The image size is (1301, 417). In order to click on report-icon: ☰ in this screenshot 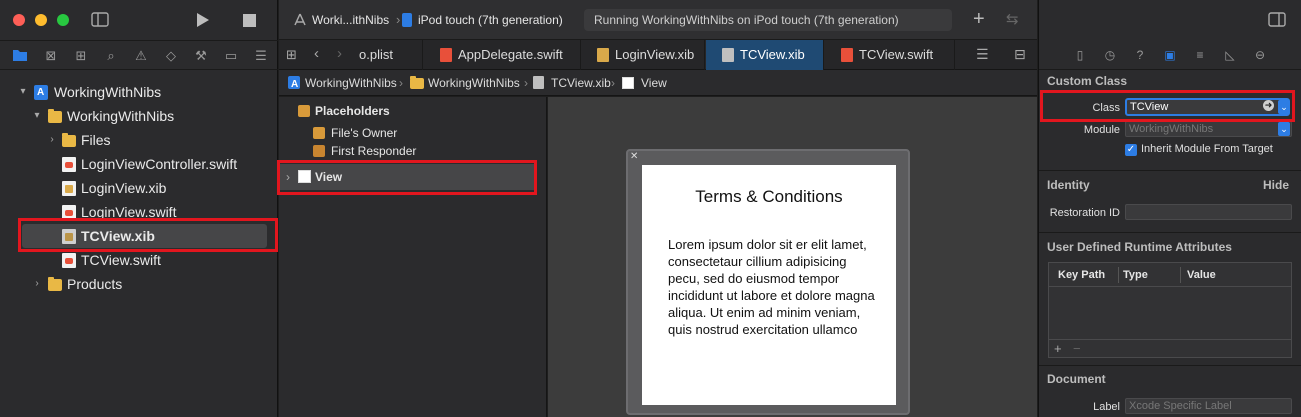, I will do `click(261, 56)`.